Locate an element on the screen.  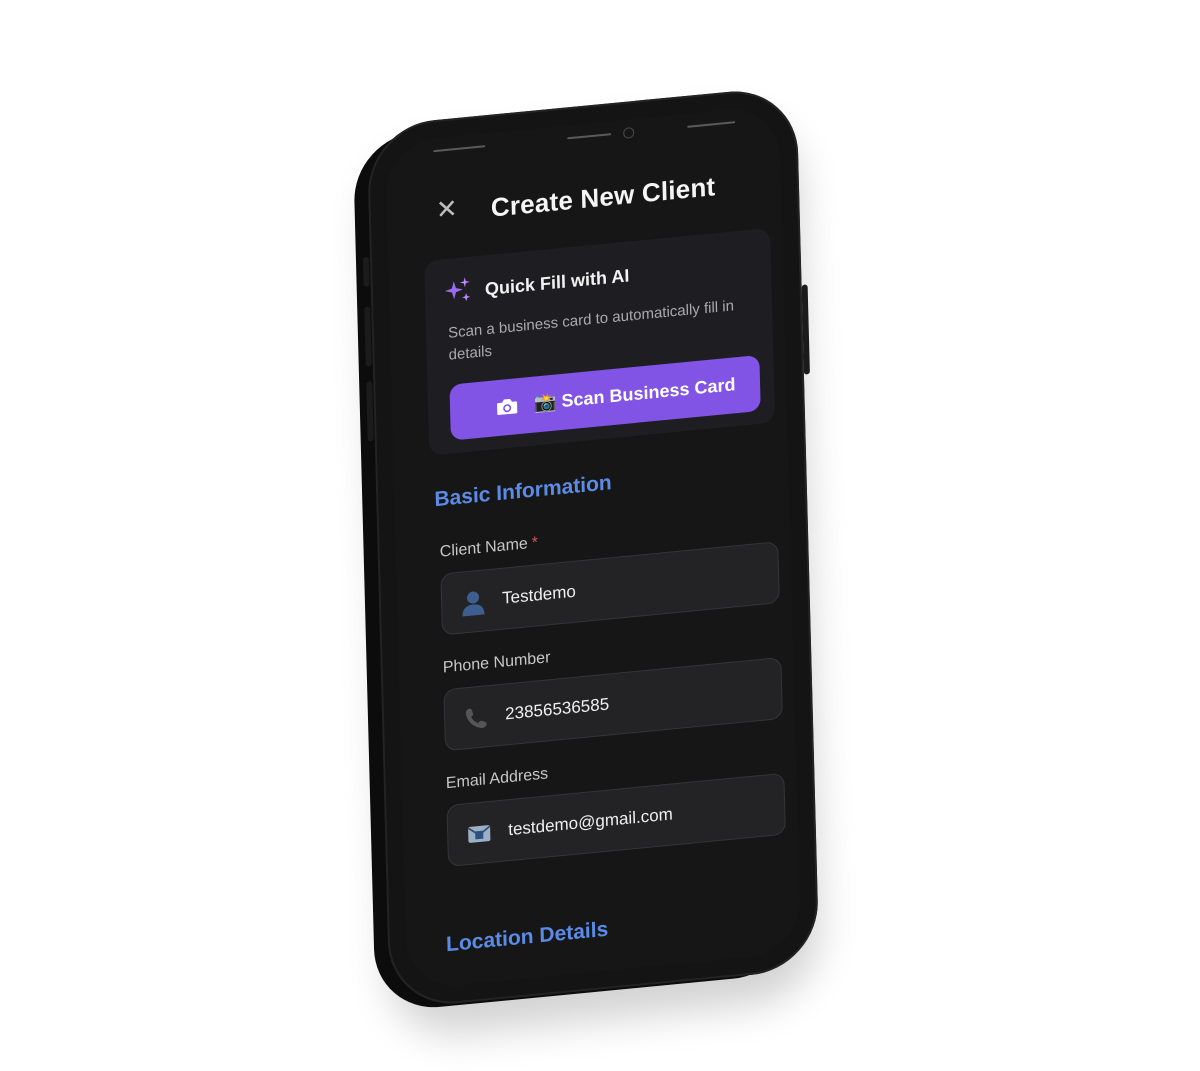
client-name-label-text: Client Name is located at coordinates (484, 548).